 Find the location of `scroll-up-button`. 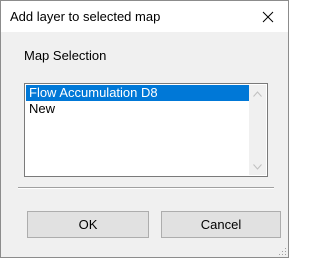

scroll-up-button is located at coordinates (257, 93).